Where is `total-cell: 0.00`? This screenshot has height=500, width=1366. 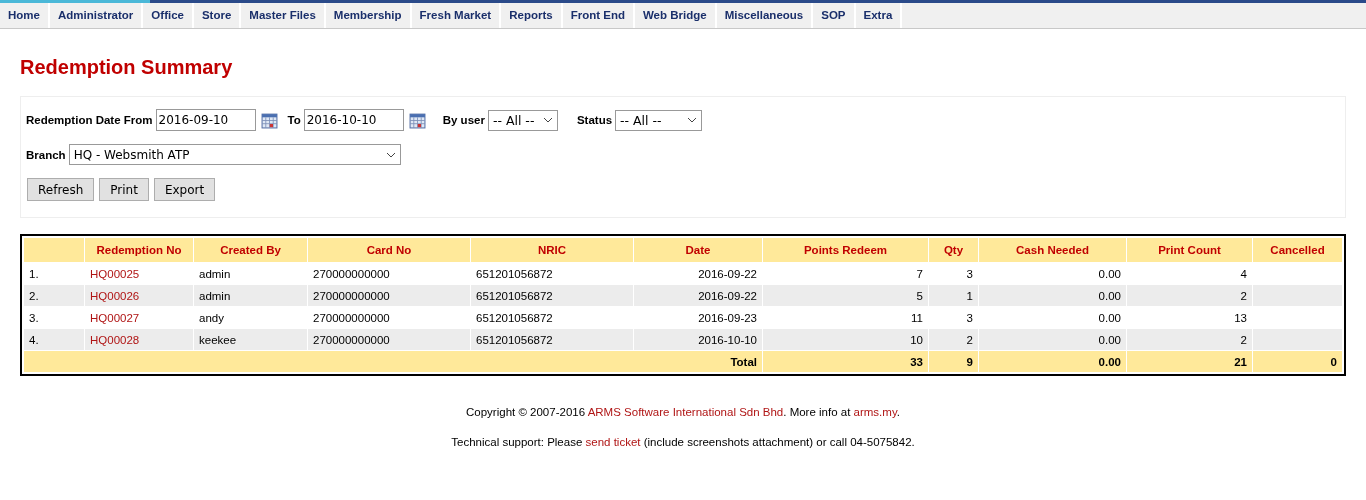
total-cell: 0.00 is located at coordinates (1109, 361).